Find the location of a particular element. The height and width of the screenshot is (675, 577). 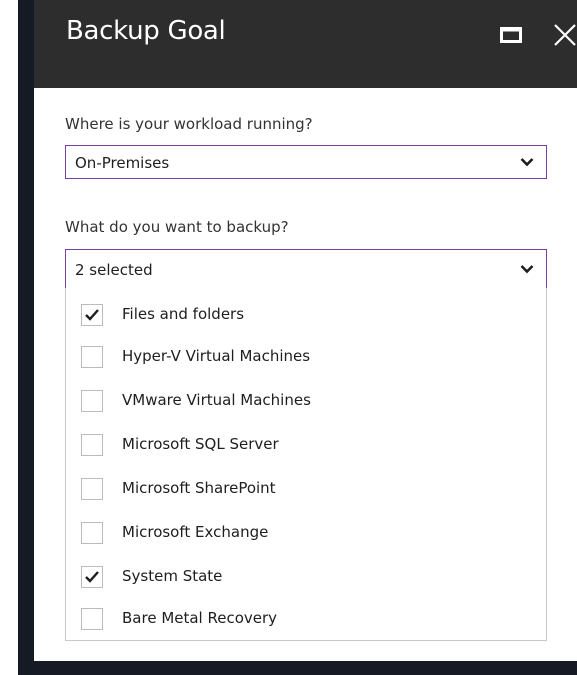

backup-label: What do you want to backup? is located at coordinates (177, 227).